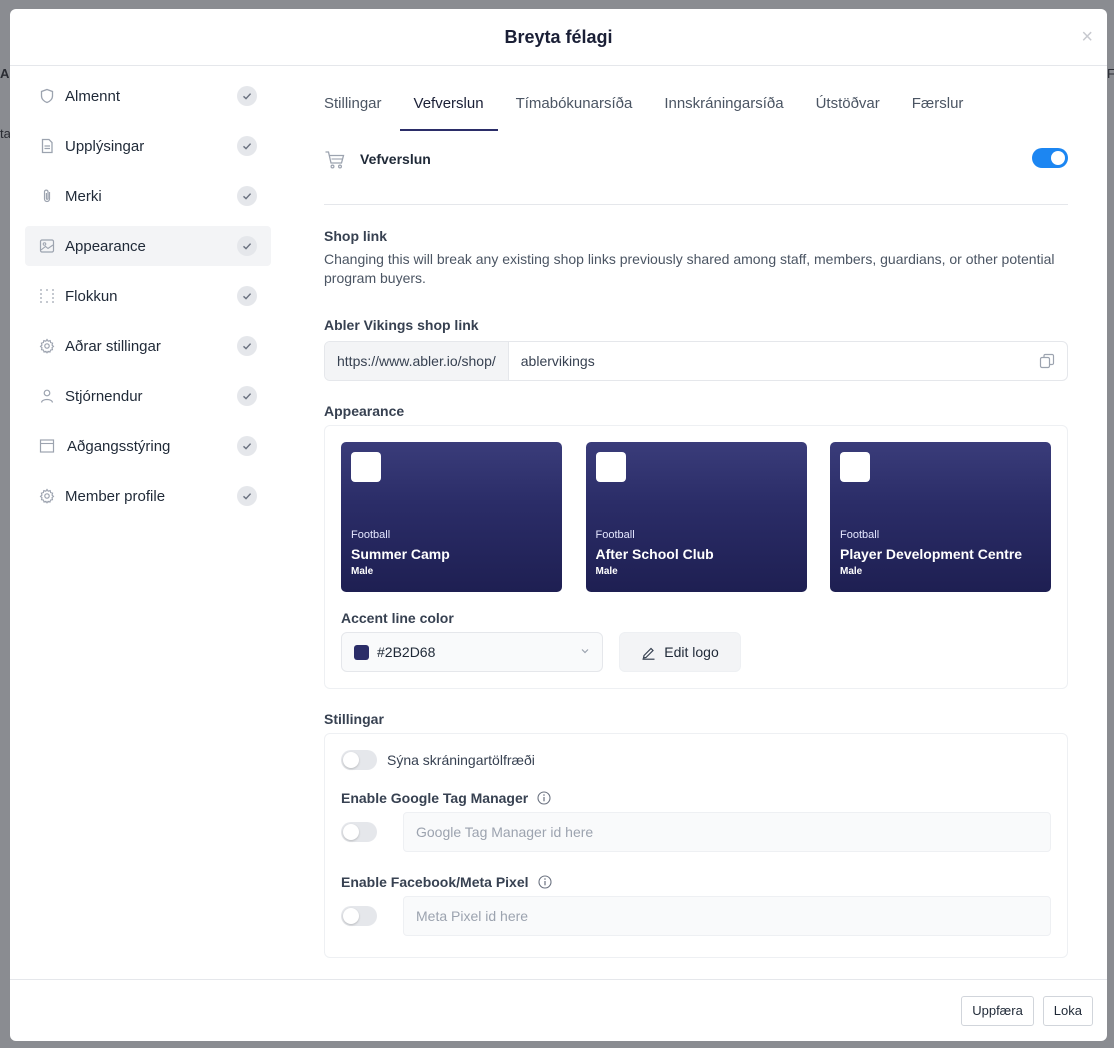  I want to click on shop-link-title: Shop link, so click(355, 236).